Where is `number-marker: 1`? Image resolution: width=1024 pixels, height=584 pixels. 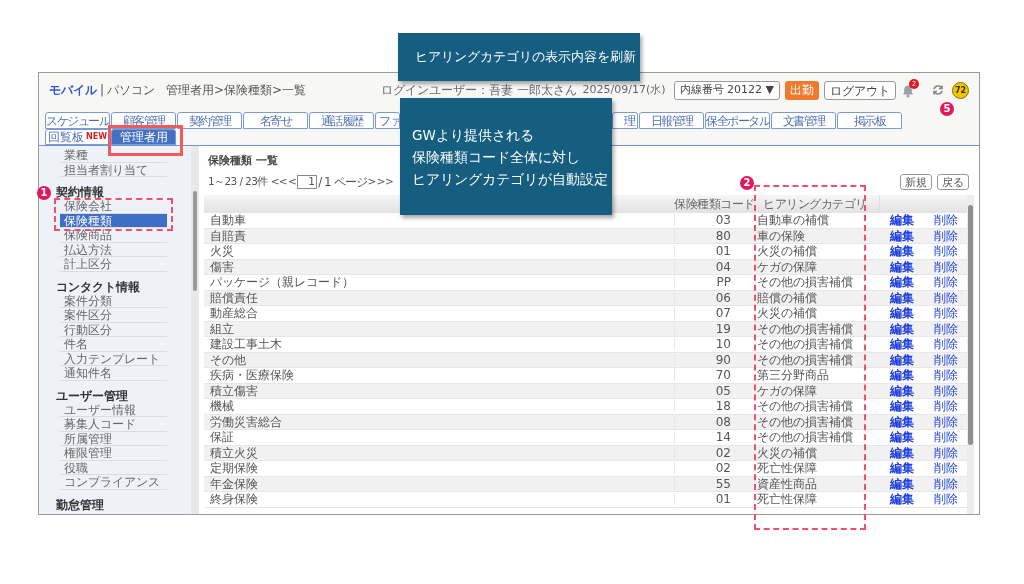 number-marker: 1 is located at coordinates (44, 193).